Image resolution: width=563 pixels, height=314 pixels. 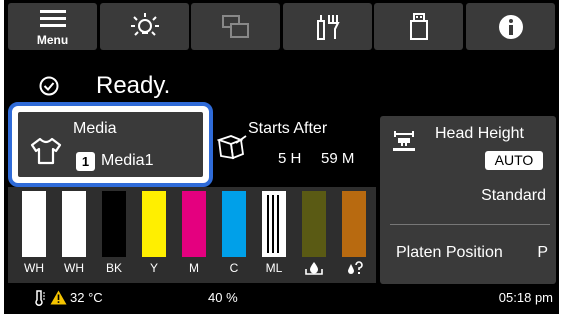 I want to click on info-button, so click(x=510, y=26).